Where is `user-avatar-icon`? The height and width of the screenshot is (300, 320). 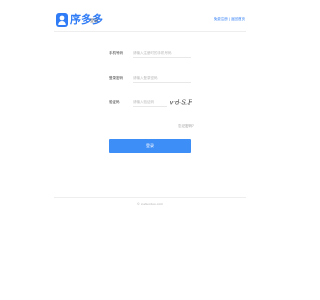 user-avatar-icon is located at coordinates (62, 20).